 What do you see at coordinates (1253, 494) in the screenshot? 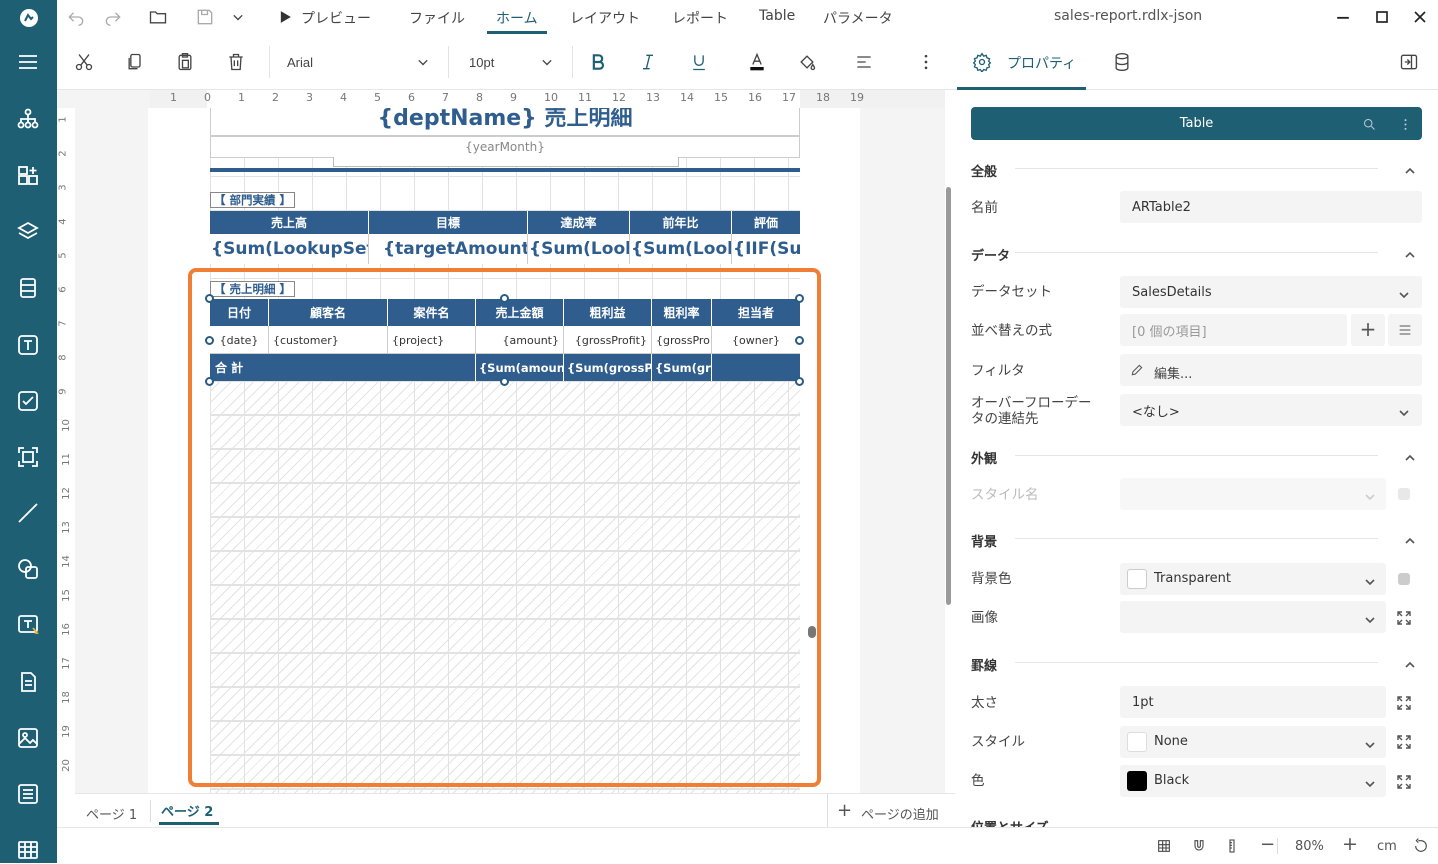
I see `style-name-select` at bounding box center [1253, 494].